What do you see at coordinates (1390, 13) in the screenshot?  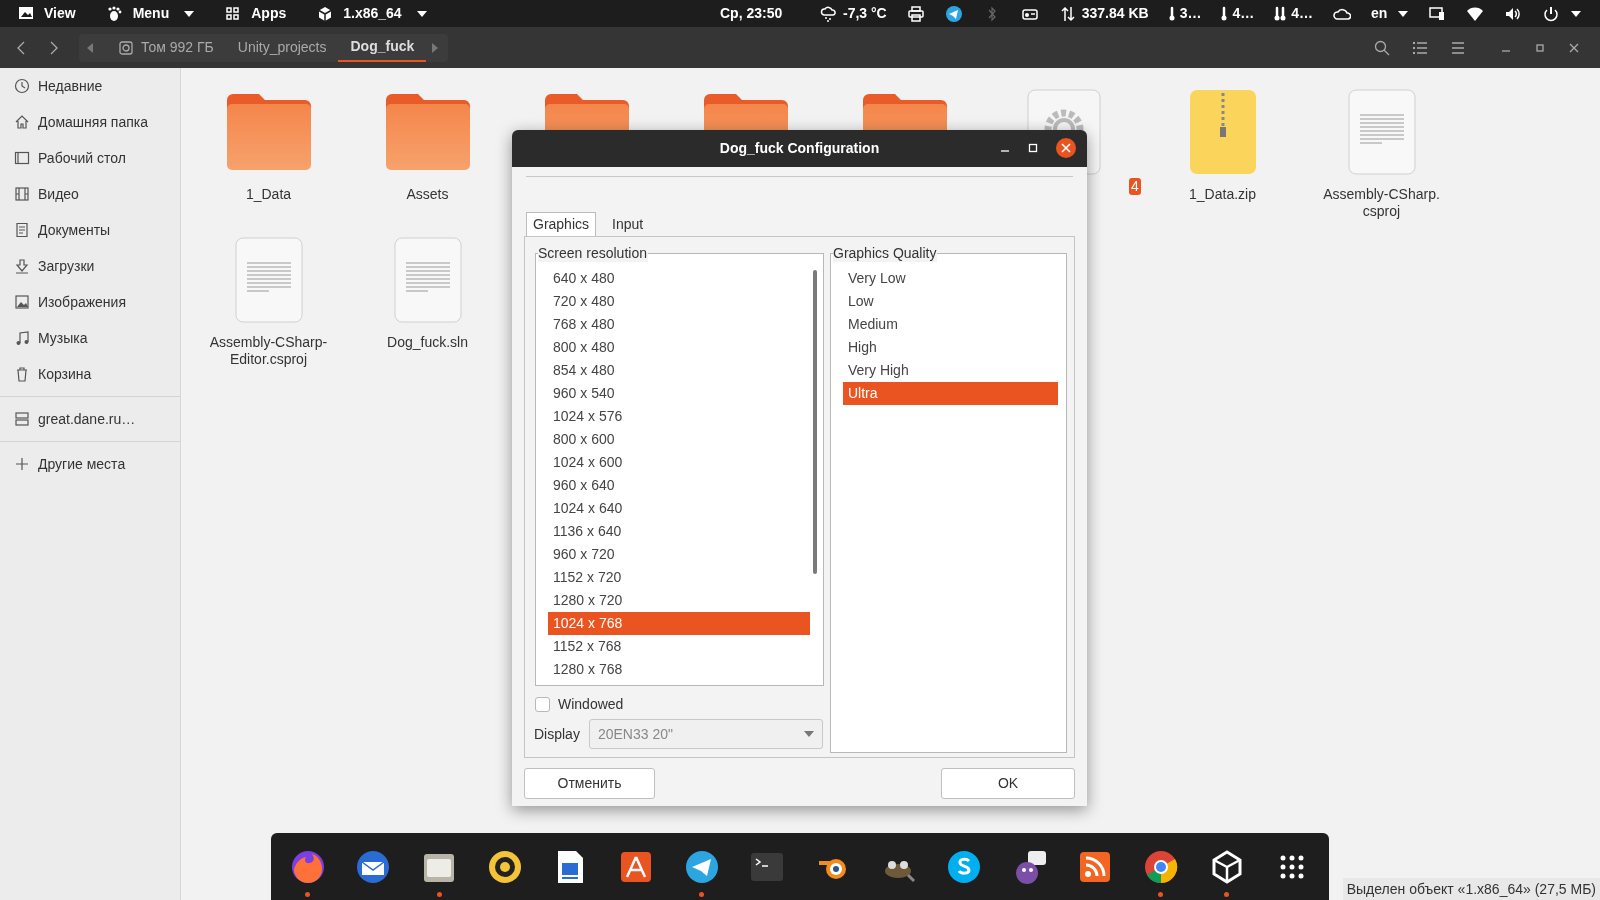 I see `indicator: en` at bounding box center [1390, 13].